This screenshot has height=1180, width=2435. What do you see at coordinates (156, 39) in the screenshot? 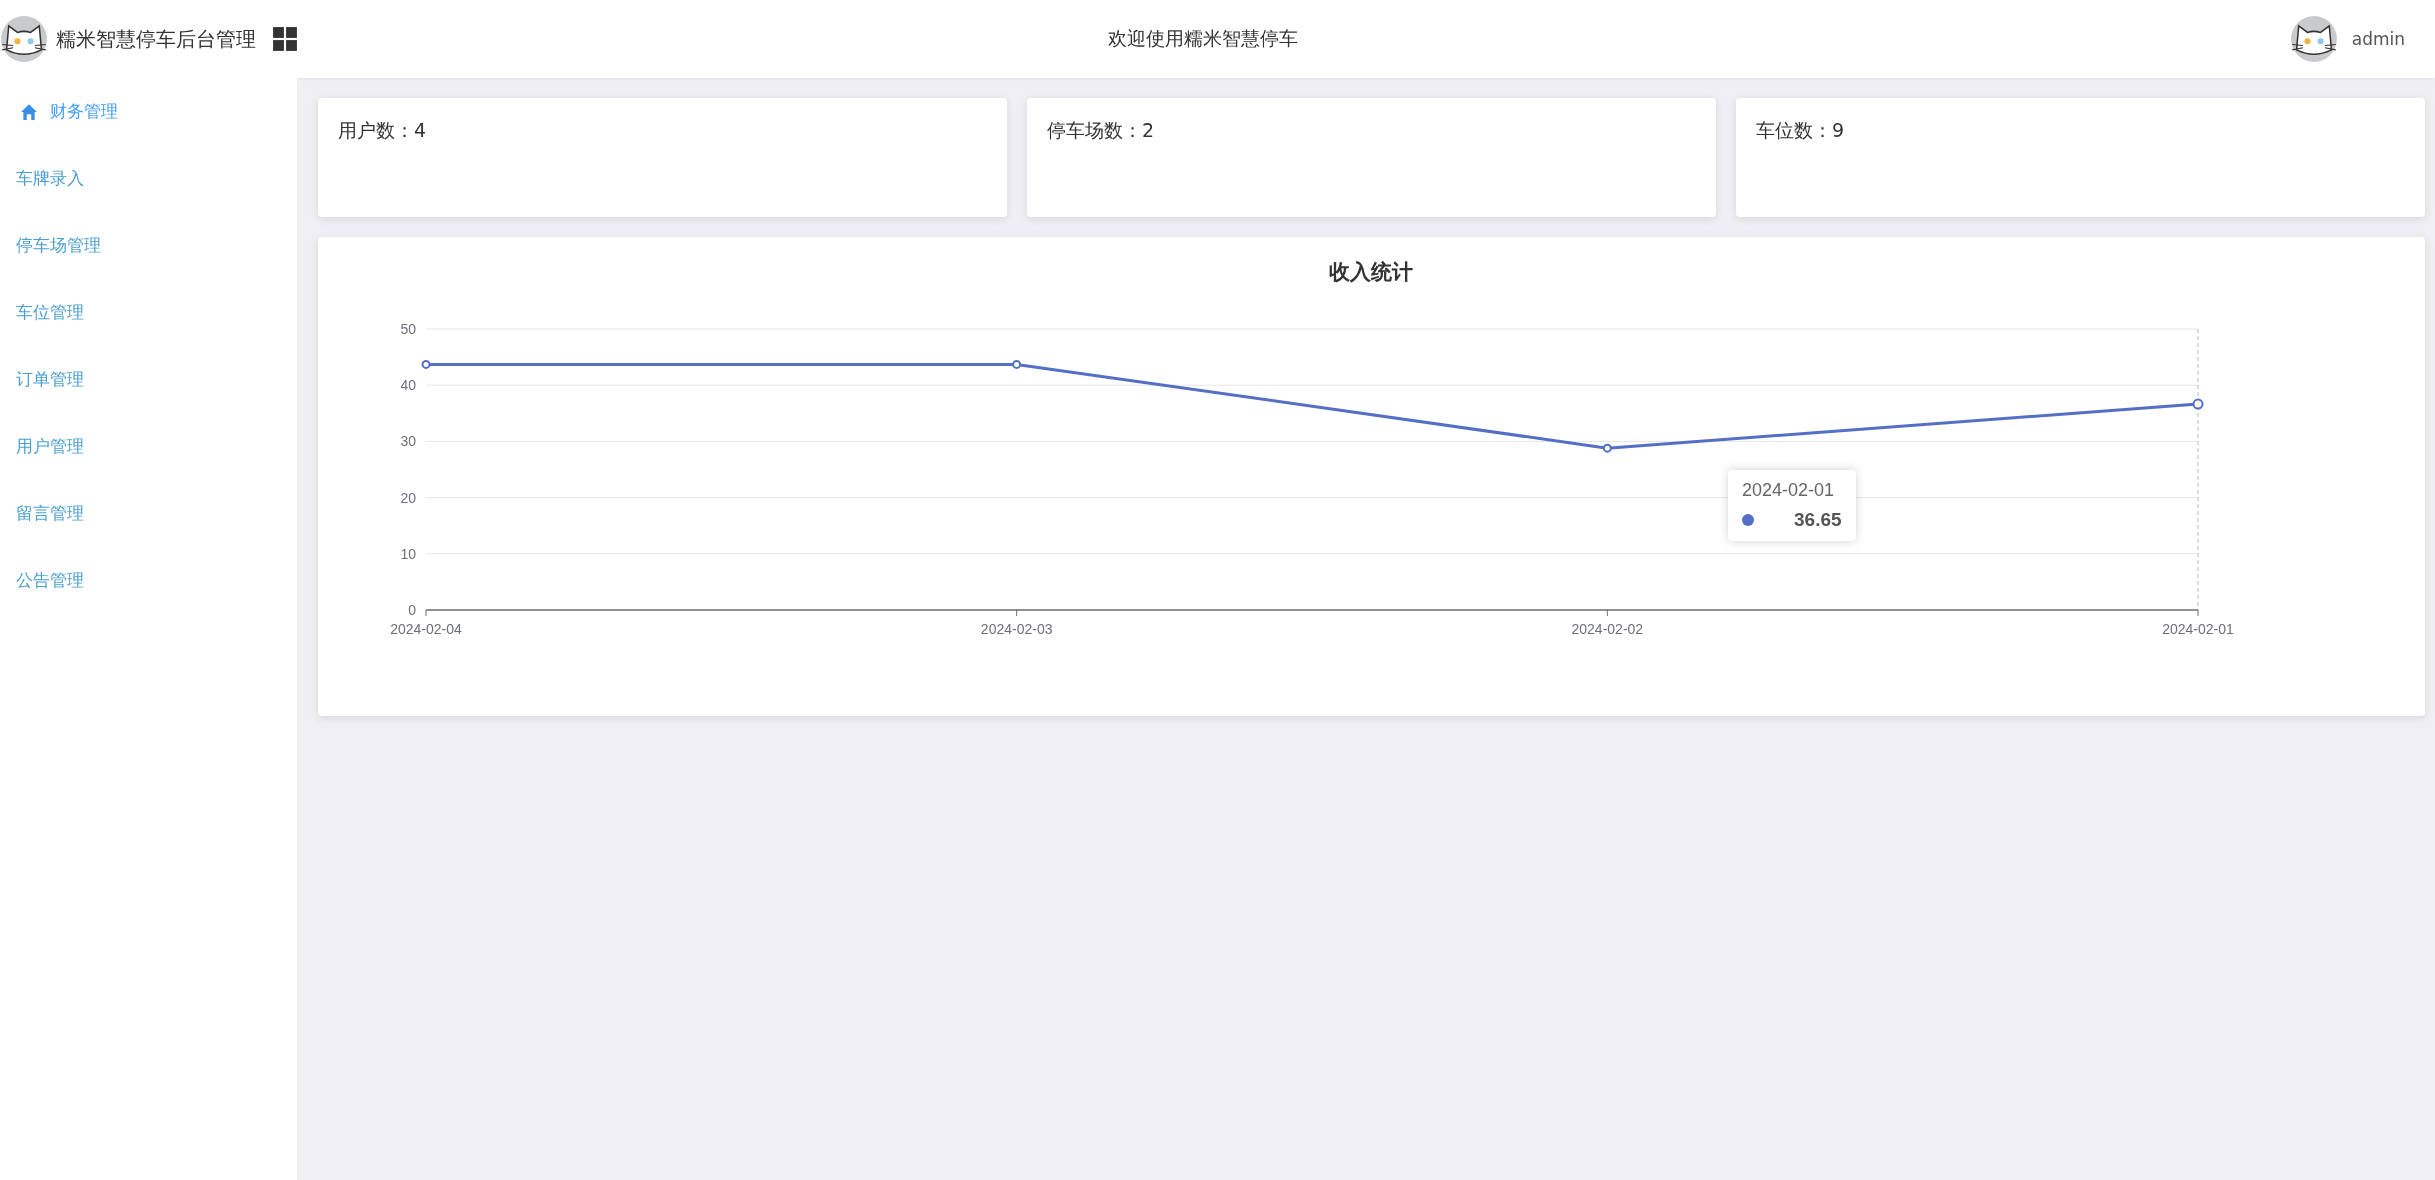
I see `app-title: 糯米智慧停车后台管理` at bounding box center [156, 39].